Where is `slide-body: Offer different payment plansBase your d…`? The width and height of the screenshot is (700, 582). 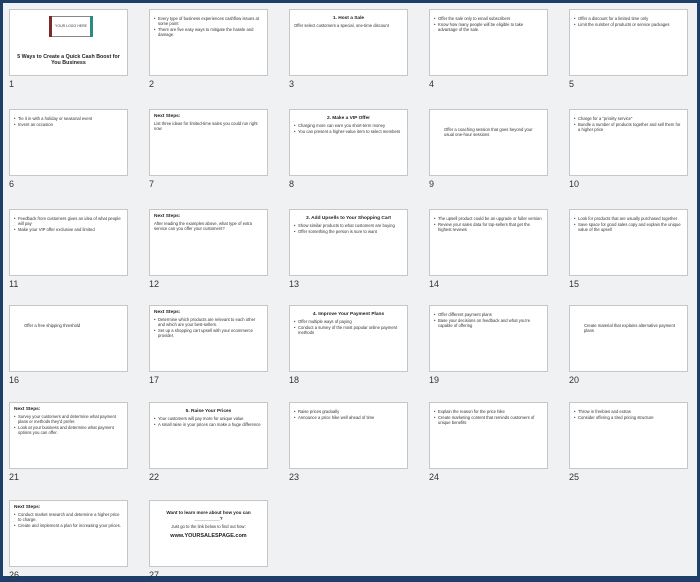 slide-body: Offer different payment plansBase your d… is located at coordinates (488, 320).